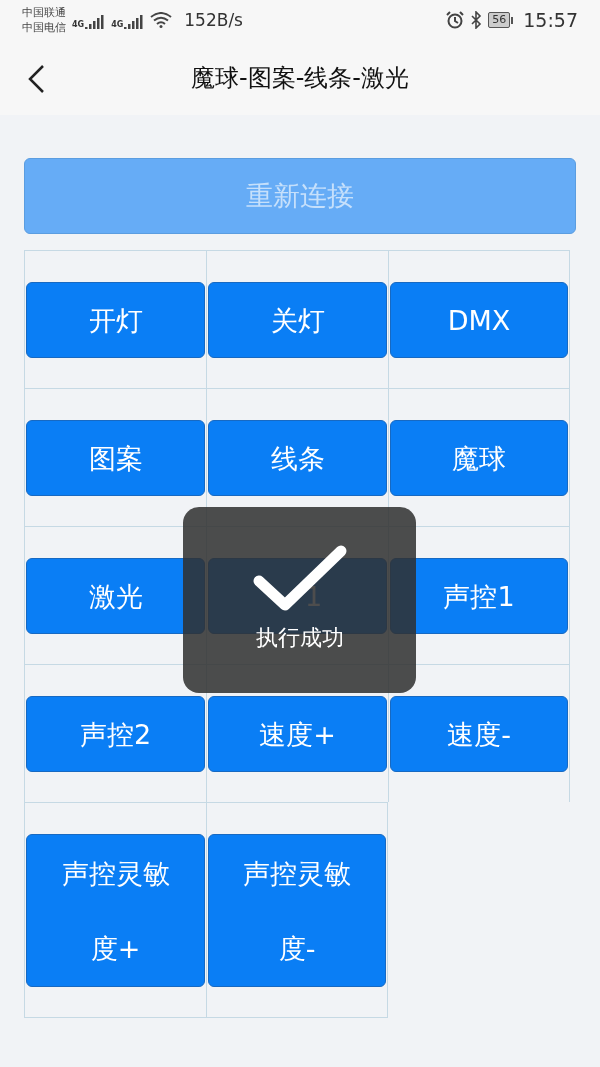 Image resolution: width=600 pixels, height=1067 pixels. Describe the element at coordinates (455, 20) in the screenshot. I see `alarm-icon` at that location.